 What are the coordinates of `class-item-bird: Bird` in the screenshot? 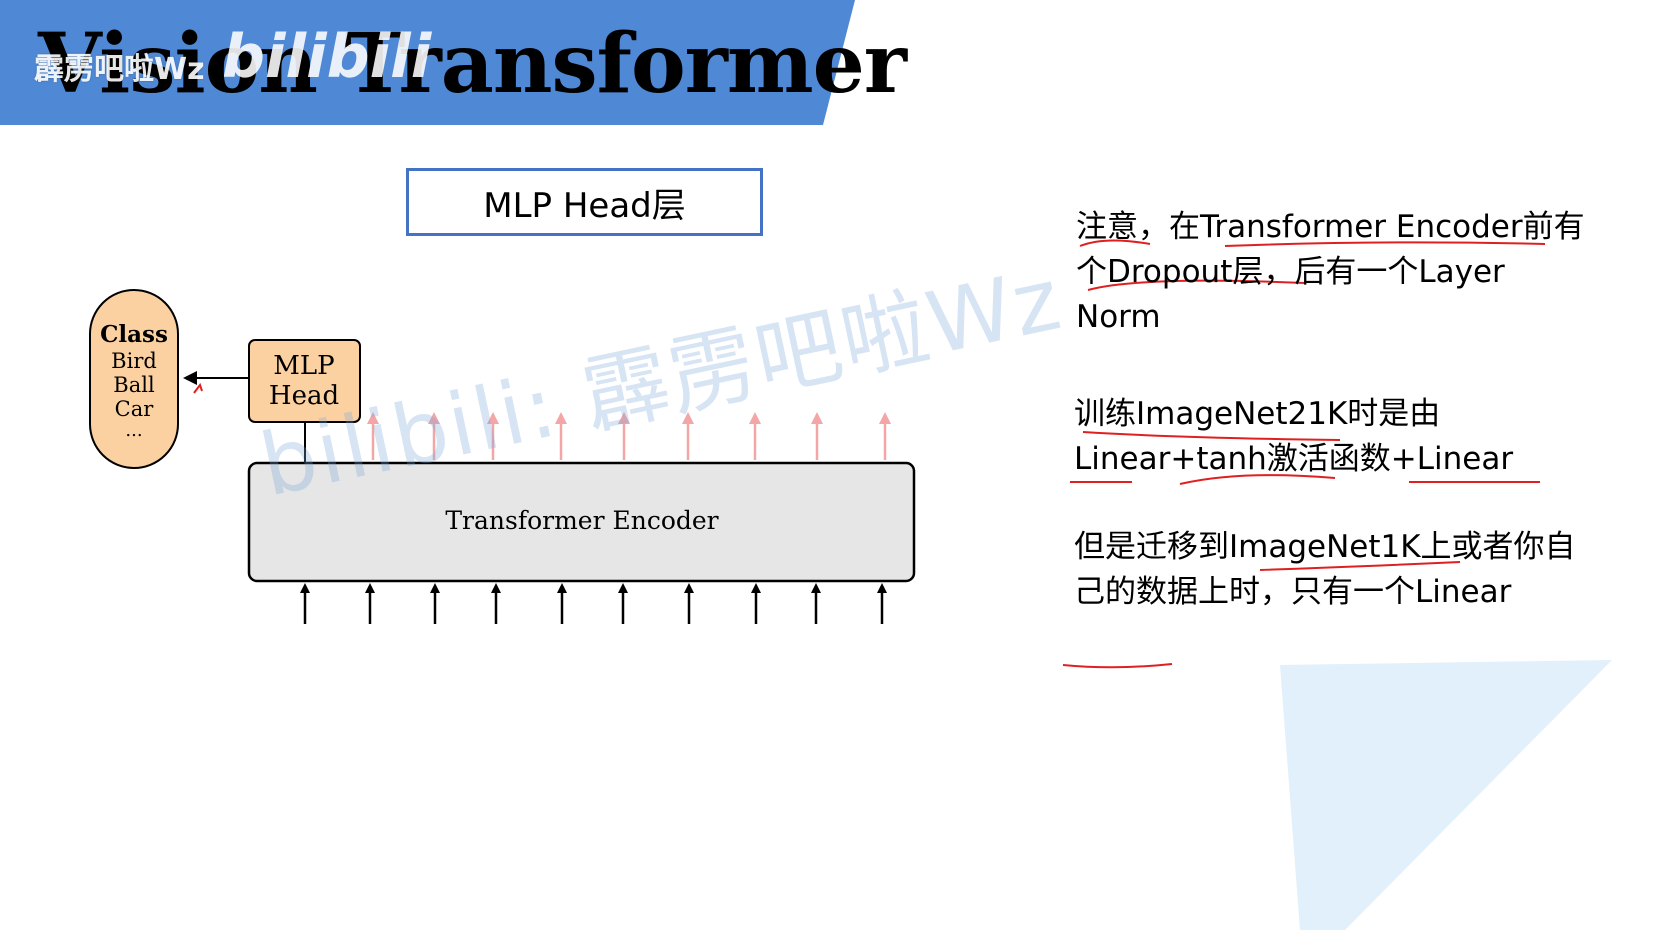 It's located at (134, 361).